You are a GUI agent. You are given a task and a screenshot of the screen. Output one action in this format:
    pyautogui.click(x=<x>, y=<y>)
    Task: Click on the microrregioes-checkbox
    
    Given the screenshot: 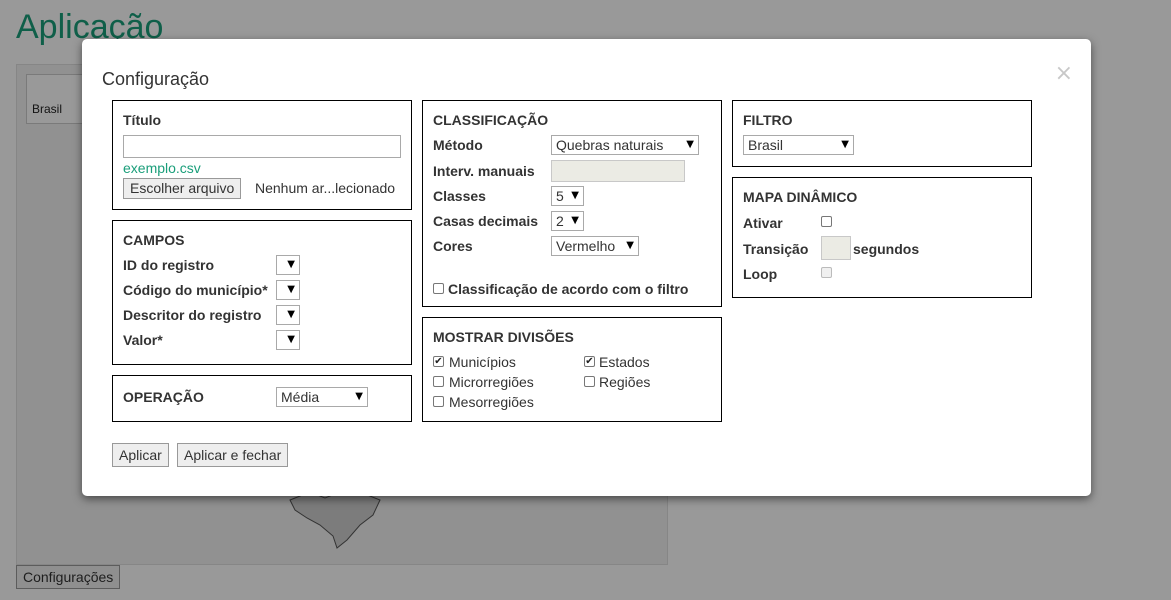 What is the action you would take?
    pyautogui.click(x=438, y=381)
    